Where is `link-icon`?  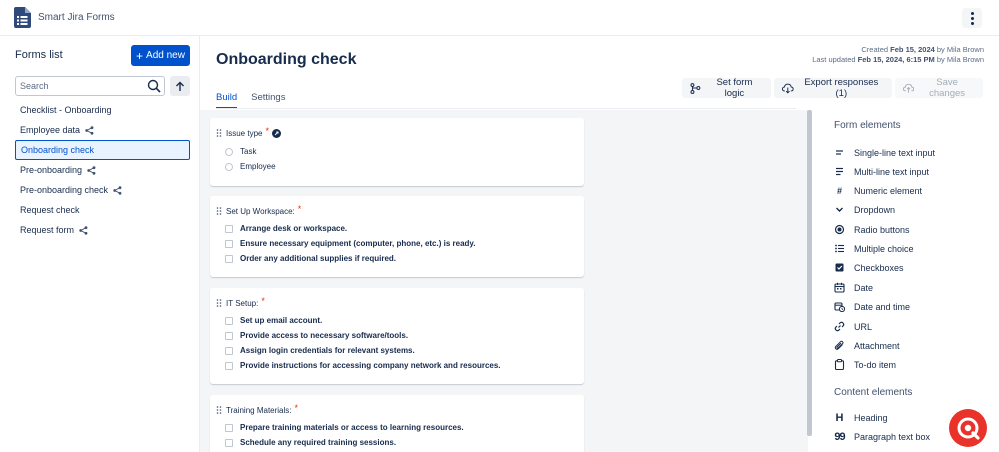
link-icon is located at coordinates (276, 133).